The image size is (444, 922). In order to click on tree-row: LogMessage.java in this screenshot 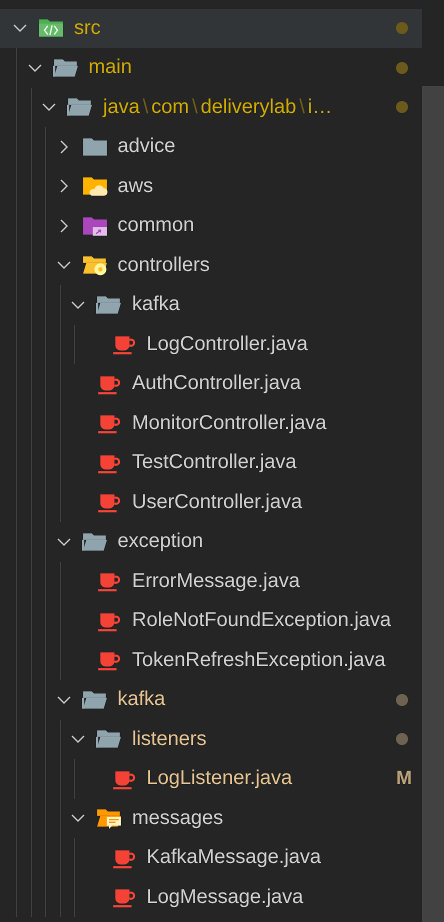, I will do `click(211, 897)`.